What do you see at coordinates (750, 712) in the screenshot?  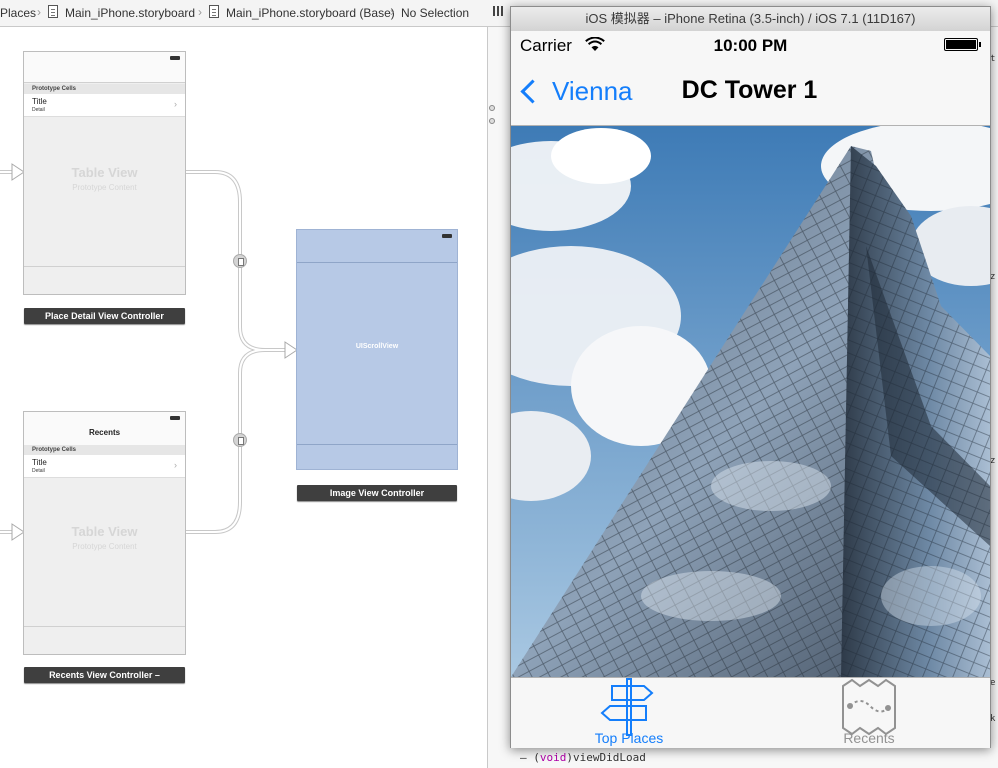 I see `tab-bar: Top Places Recents` at bounding box center [750, 712].